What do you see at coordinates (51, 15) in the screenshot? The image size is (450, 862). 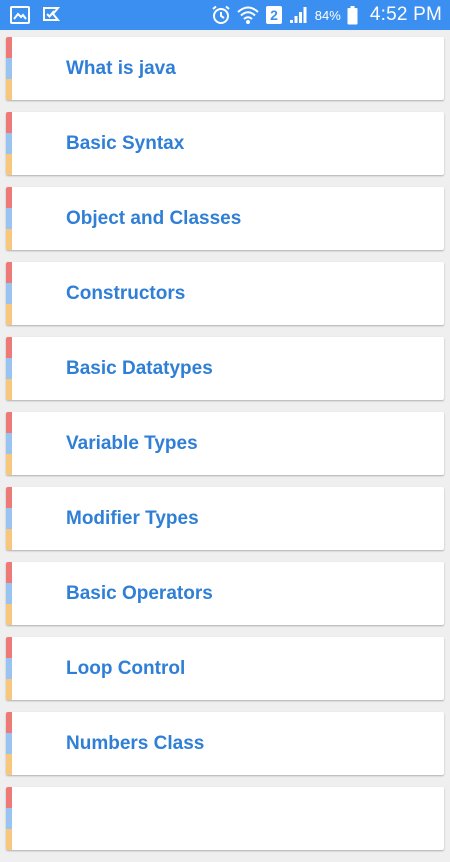 I see `check-flag-icon` at bounding box center [51, 15].